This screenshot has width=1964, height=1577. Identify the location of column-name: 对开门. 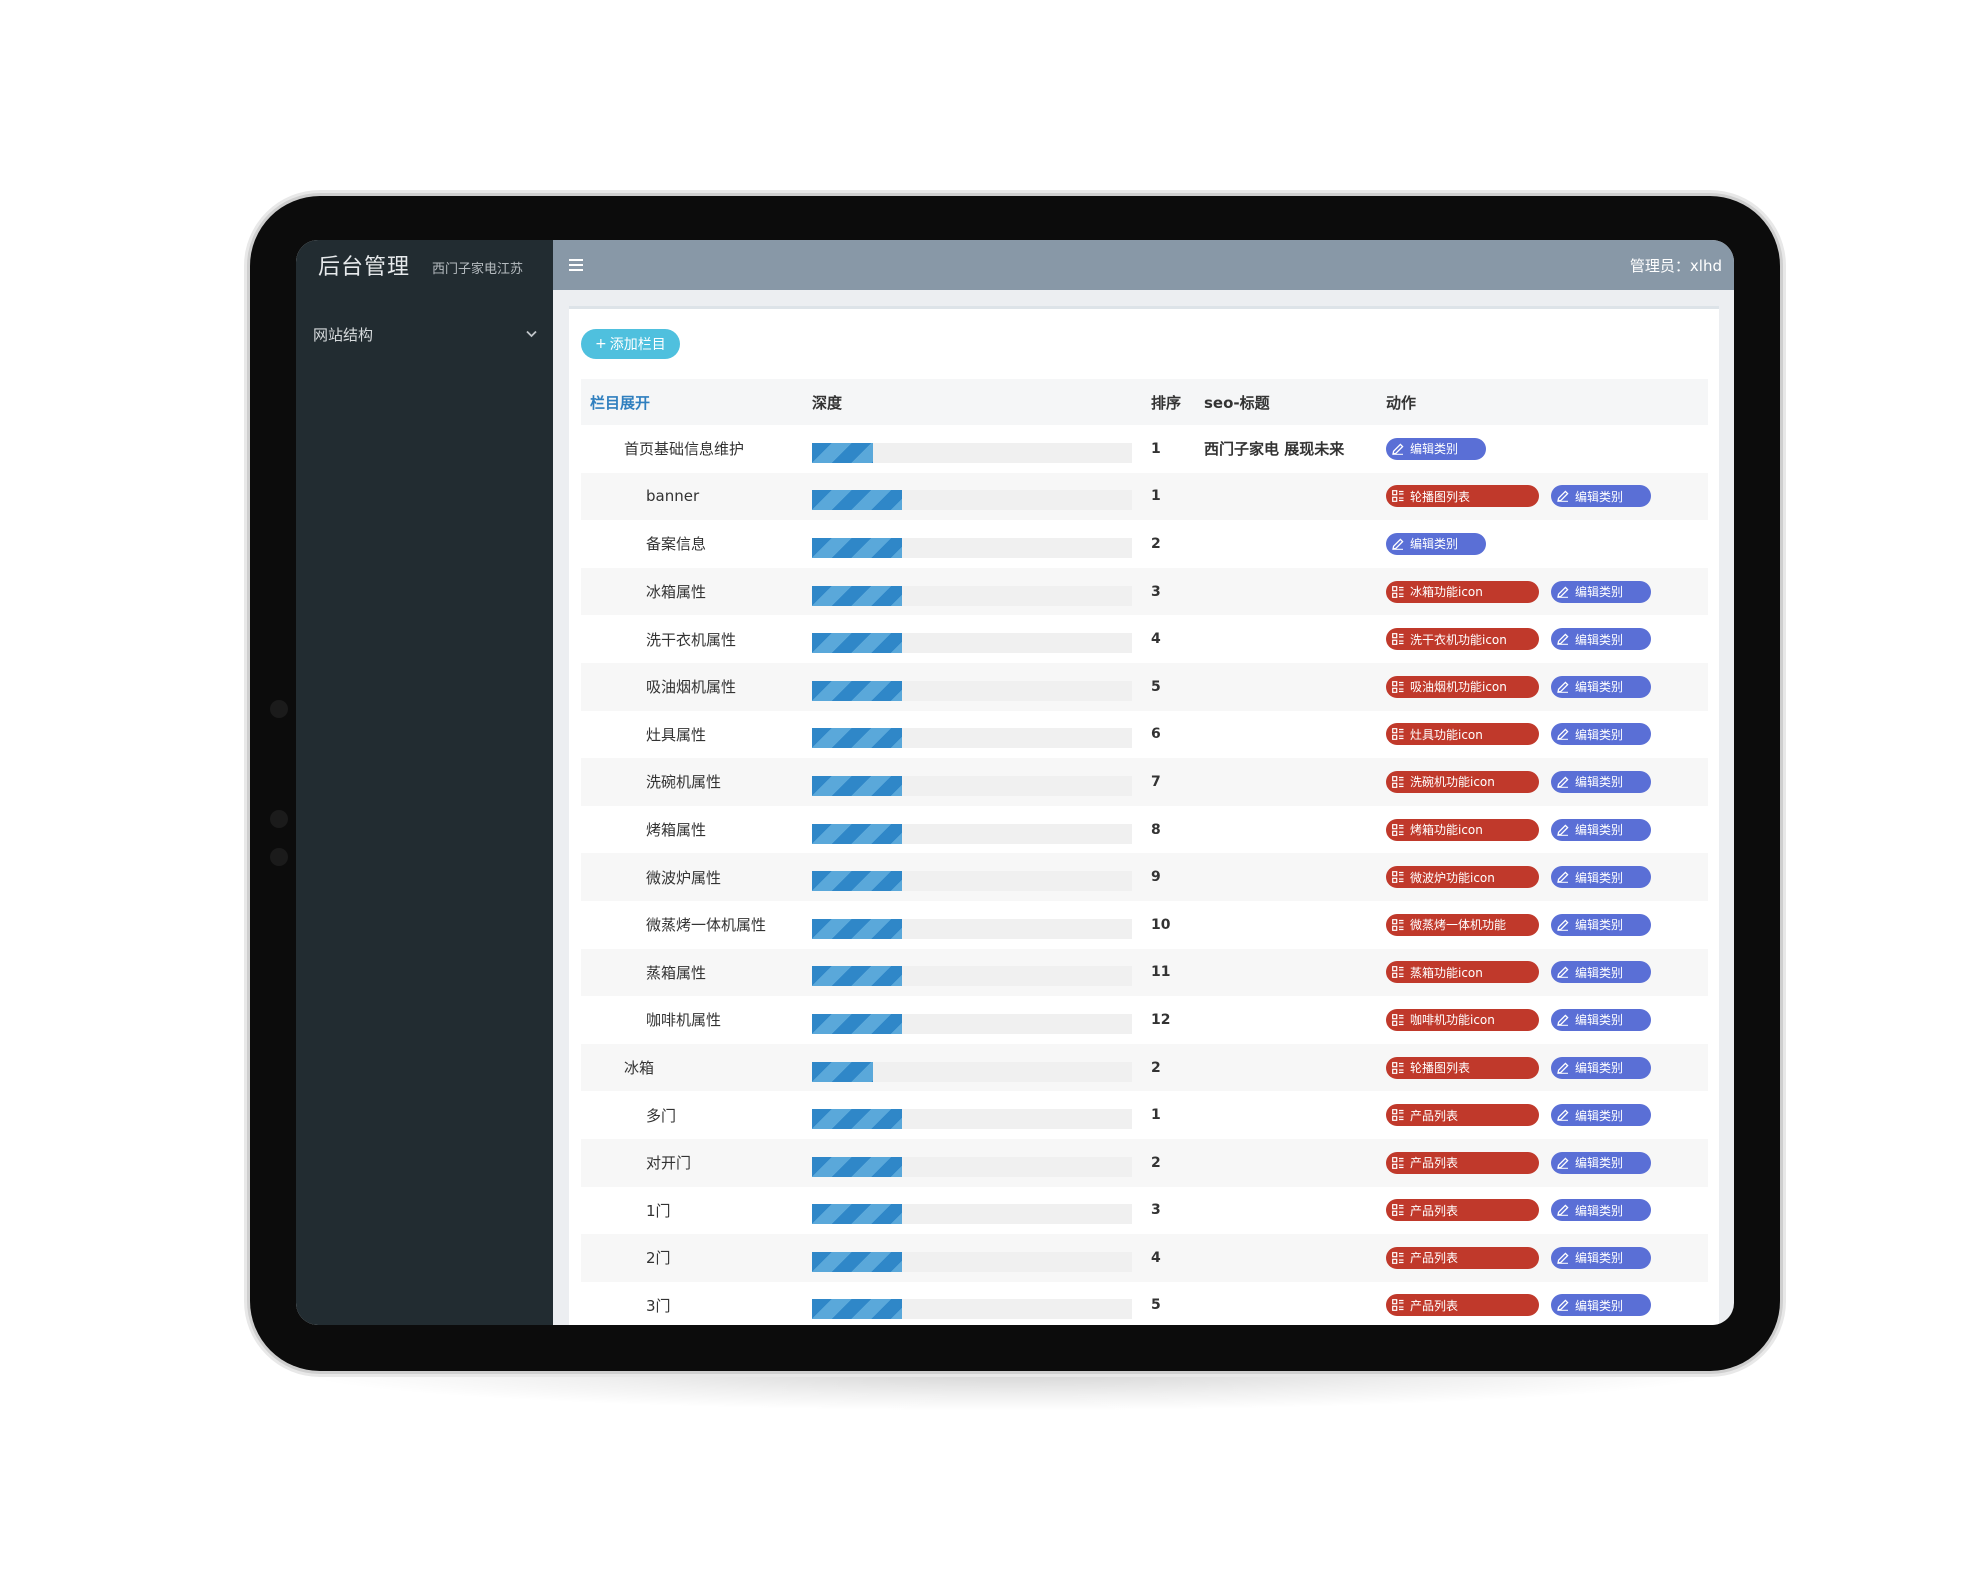
(669, 1163).